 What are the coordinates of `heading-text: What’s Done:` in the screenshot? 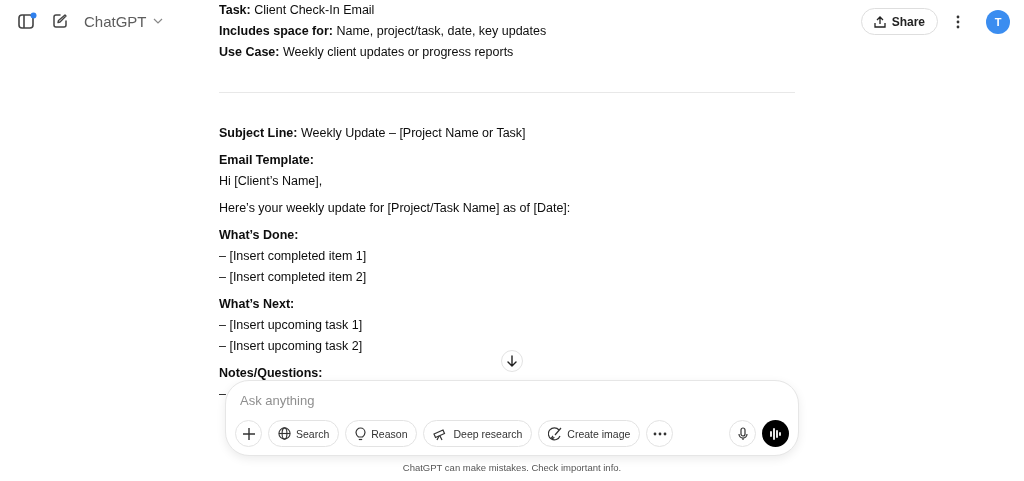 It's located at (259, 235).